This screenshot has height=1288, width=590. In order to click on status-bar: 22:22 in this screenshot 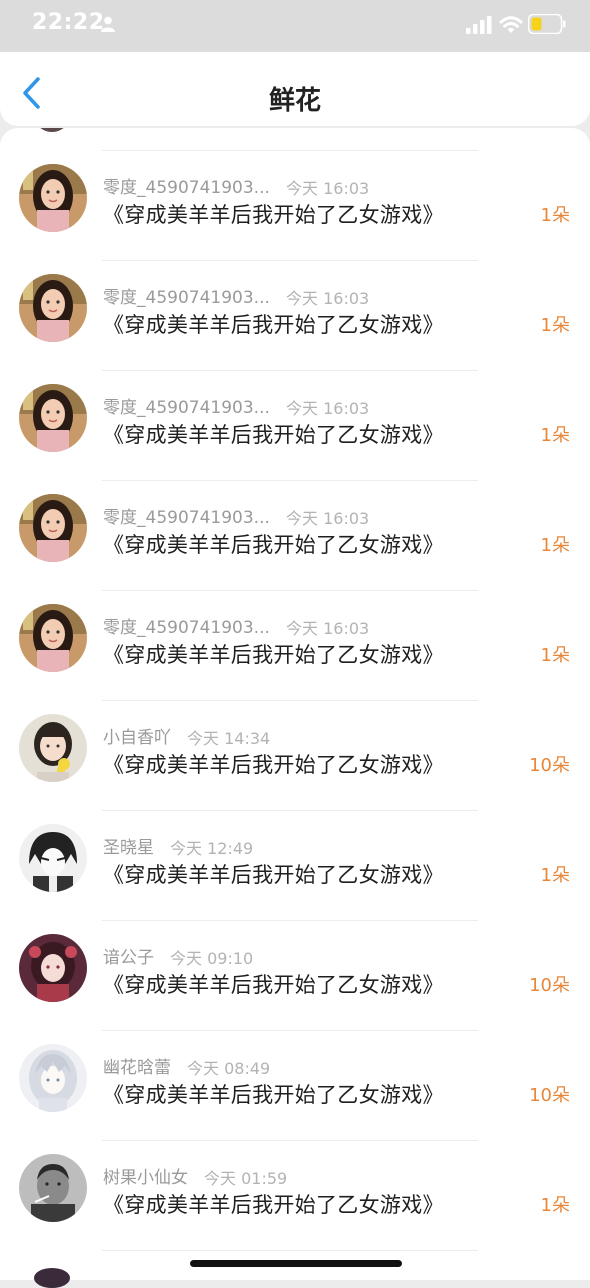, I will do `click(295, 26)`.